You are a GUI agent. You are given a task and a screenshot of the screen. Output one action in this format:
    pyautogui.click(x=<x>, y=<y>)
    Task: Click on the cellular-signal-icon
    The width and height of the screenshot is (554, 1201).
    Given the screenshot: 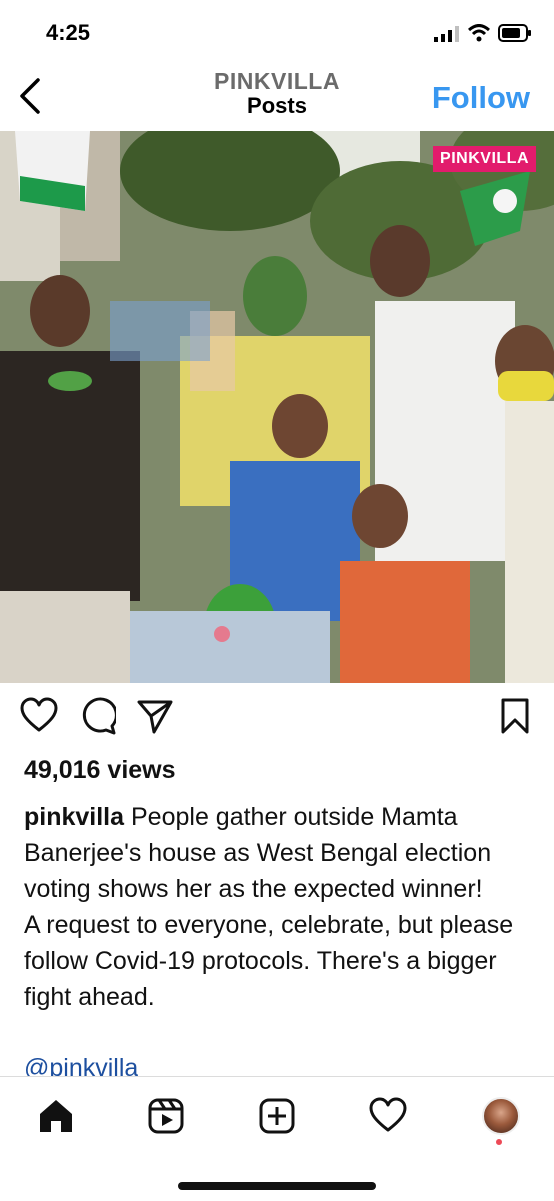 What is the action you would take?
    pyautogui.click(x=446, y=34)
    